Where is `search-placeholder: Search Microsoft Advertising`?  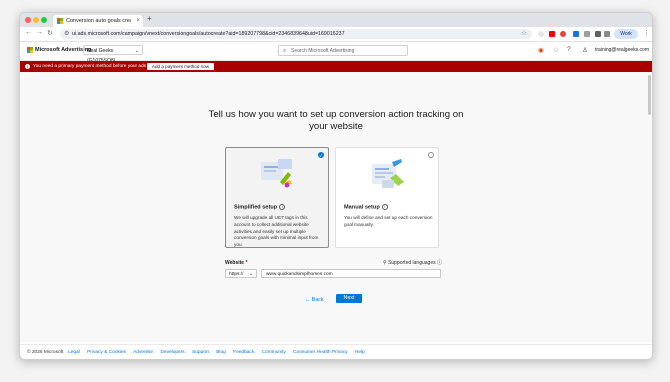 search-placeholder: Search Microsoft Advertising is located at coordinates (323, 51).